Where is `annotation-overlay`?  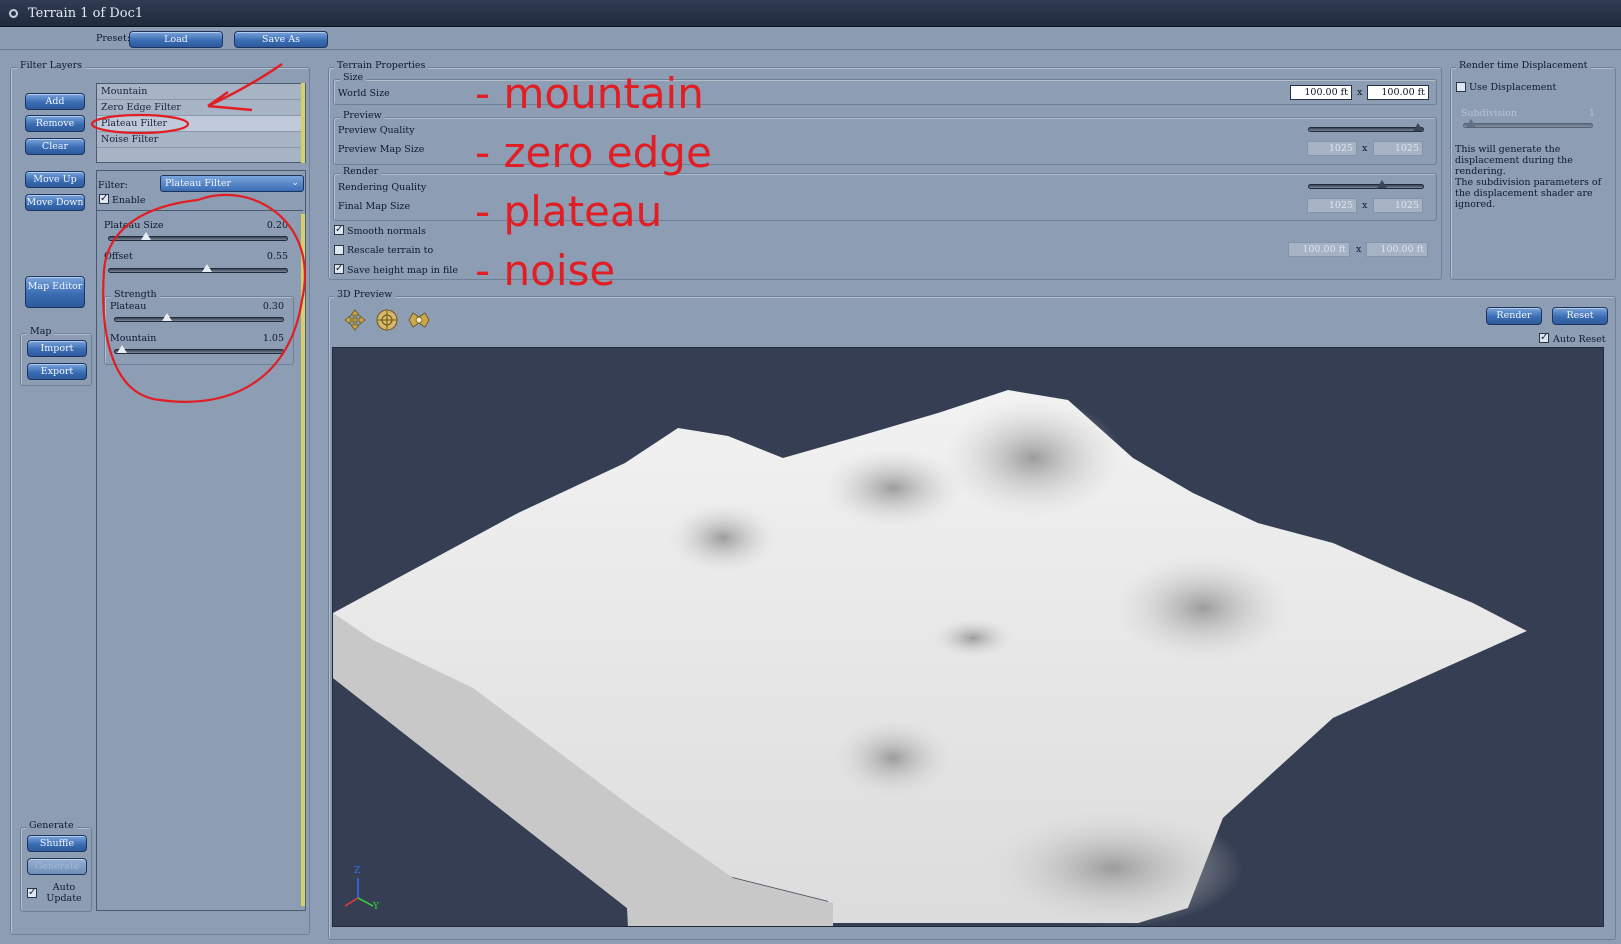 annotation-overlay is located at coordinates (198, 232).